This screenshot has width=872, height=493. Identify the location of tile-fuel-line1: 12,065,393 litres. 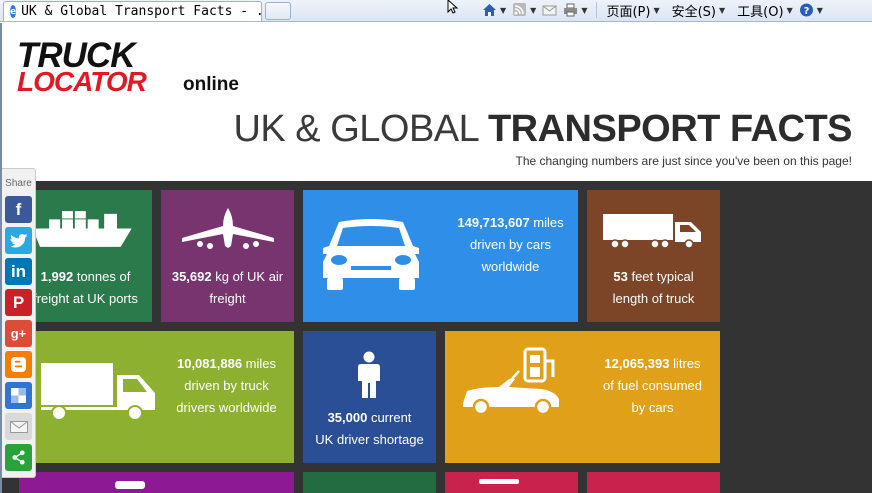
(652, 364).